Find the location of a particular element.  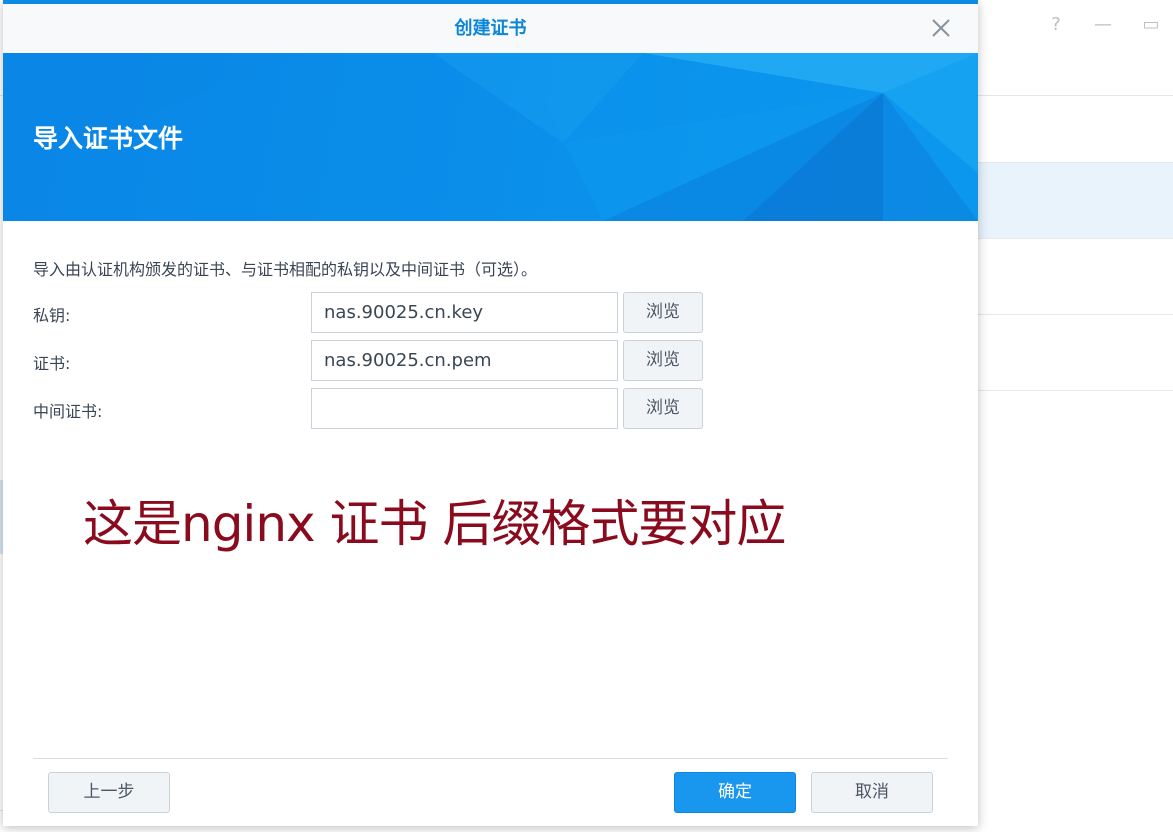

close-icon is located at coordinates (941, 28).